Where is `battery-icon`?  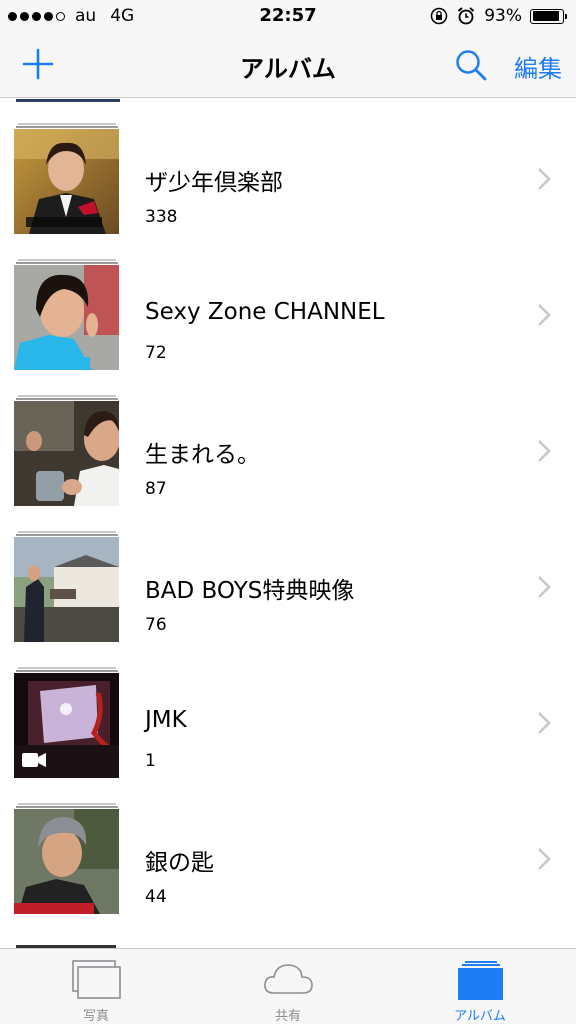 battery-icon is located at coordinates (548, 16).